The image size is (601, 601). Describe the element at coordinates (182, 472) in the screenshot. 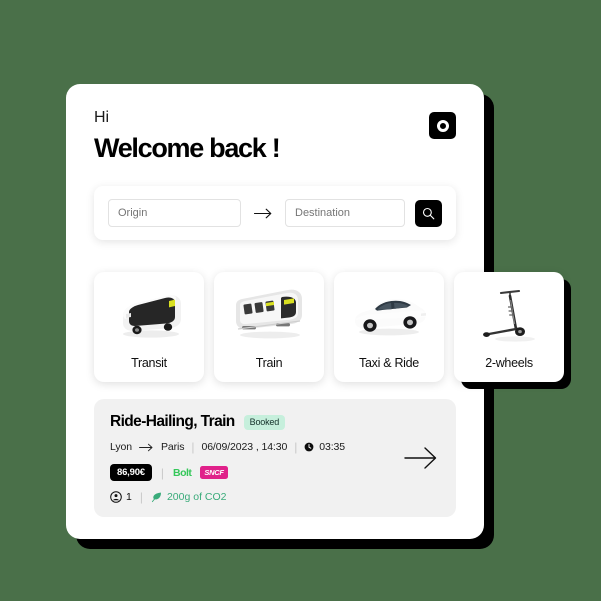

I see `operator-logo-bolt: Bolt` at that location.